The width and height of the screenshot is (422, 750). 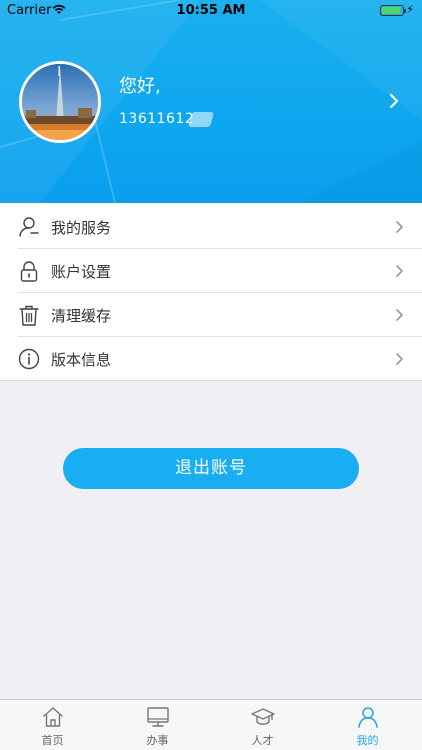 I want to click on graduation-cap-icon, so click(x=263, y=716).